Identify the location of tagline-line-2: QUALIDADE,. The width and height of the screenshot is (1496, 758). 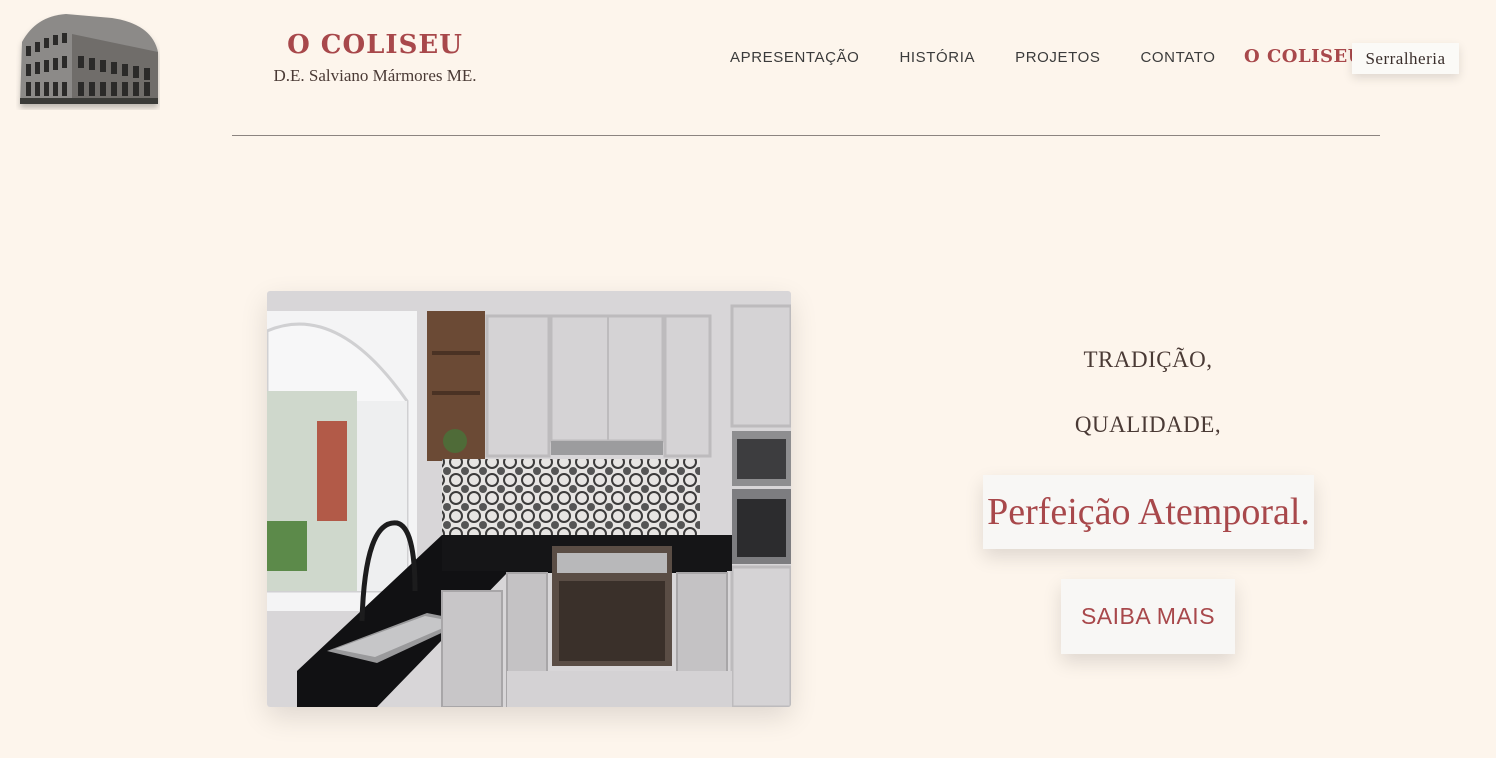
(1148, 424).